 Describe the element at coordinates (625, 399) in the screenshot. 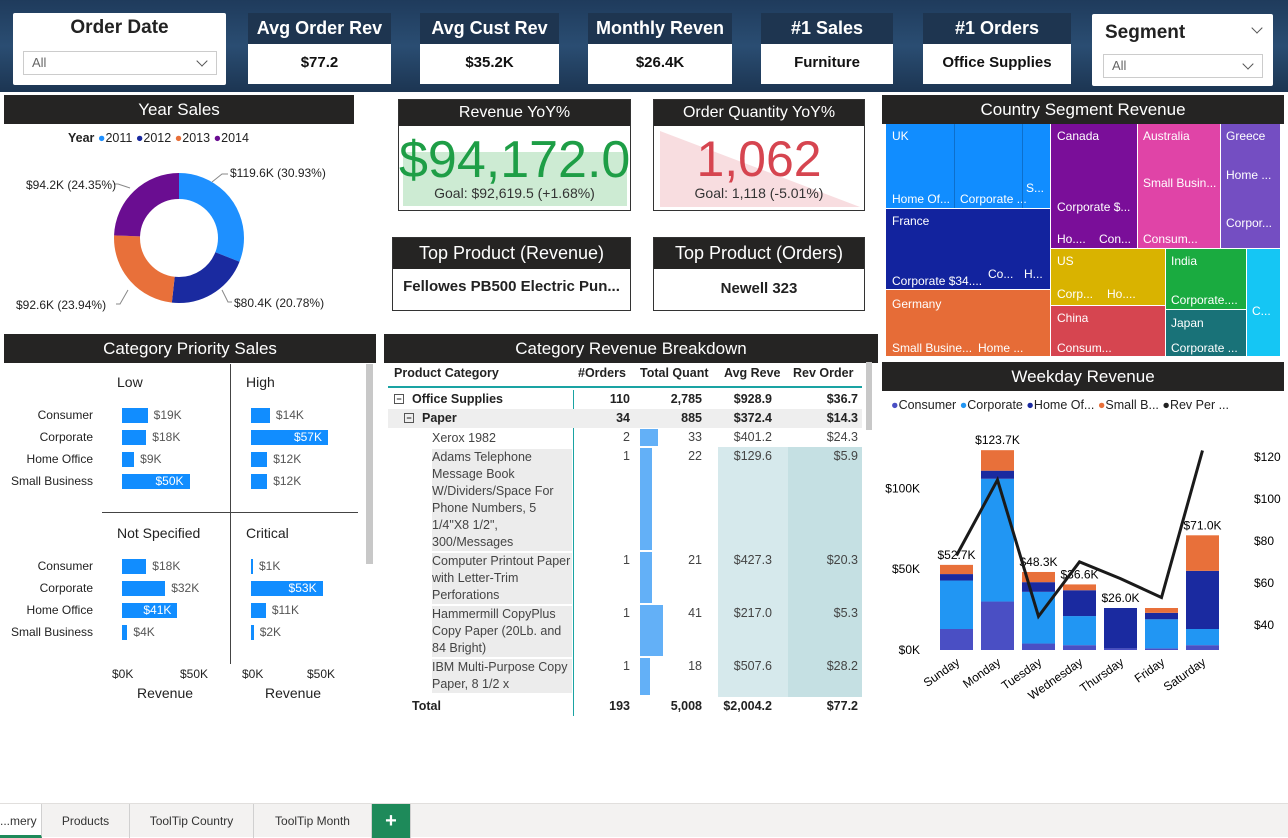

I see `row-office-supplies: − Office Supplies 110 2,785 $928.9 $36.7` at that location.